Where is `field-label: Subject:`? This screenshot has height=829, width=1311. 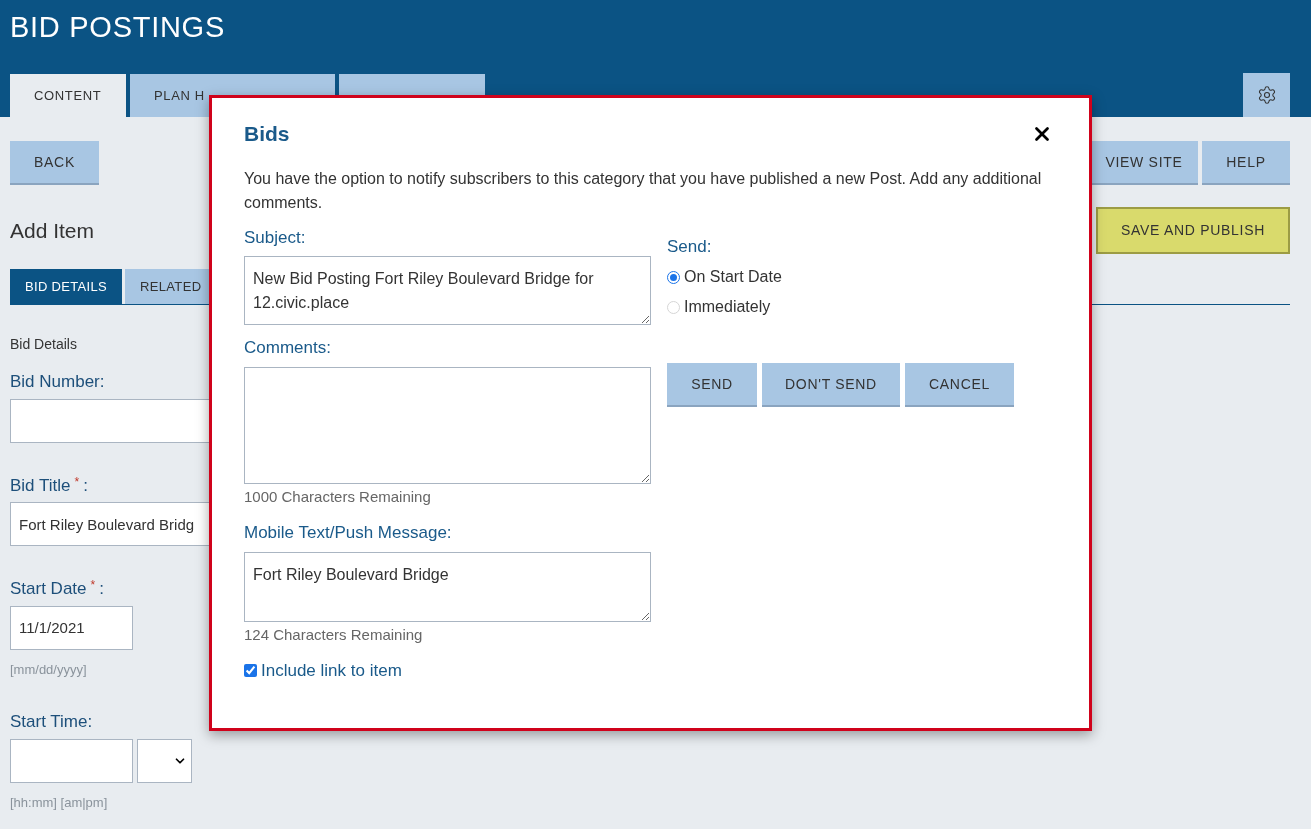
field-label: Subject: is located at coordinates (275, 237).